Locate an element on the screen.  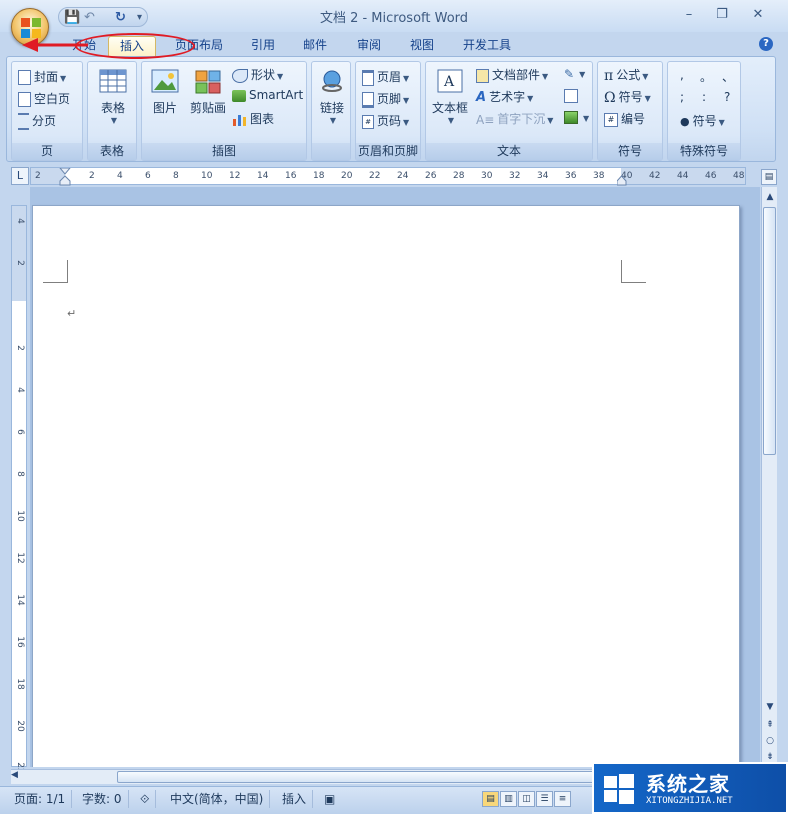
group-links: 链接 ▼ is located at coordinates (331, 111).